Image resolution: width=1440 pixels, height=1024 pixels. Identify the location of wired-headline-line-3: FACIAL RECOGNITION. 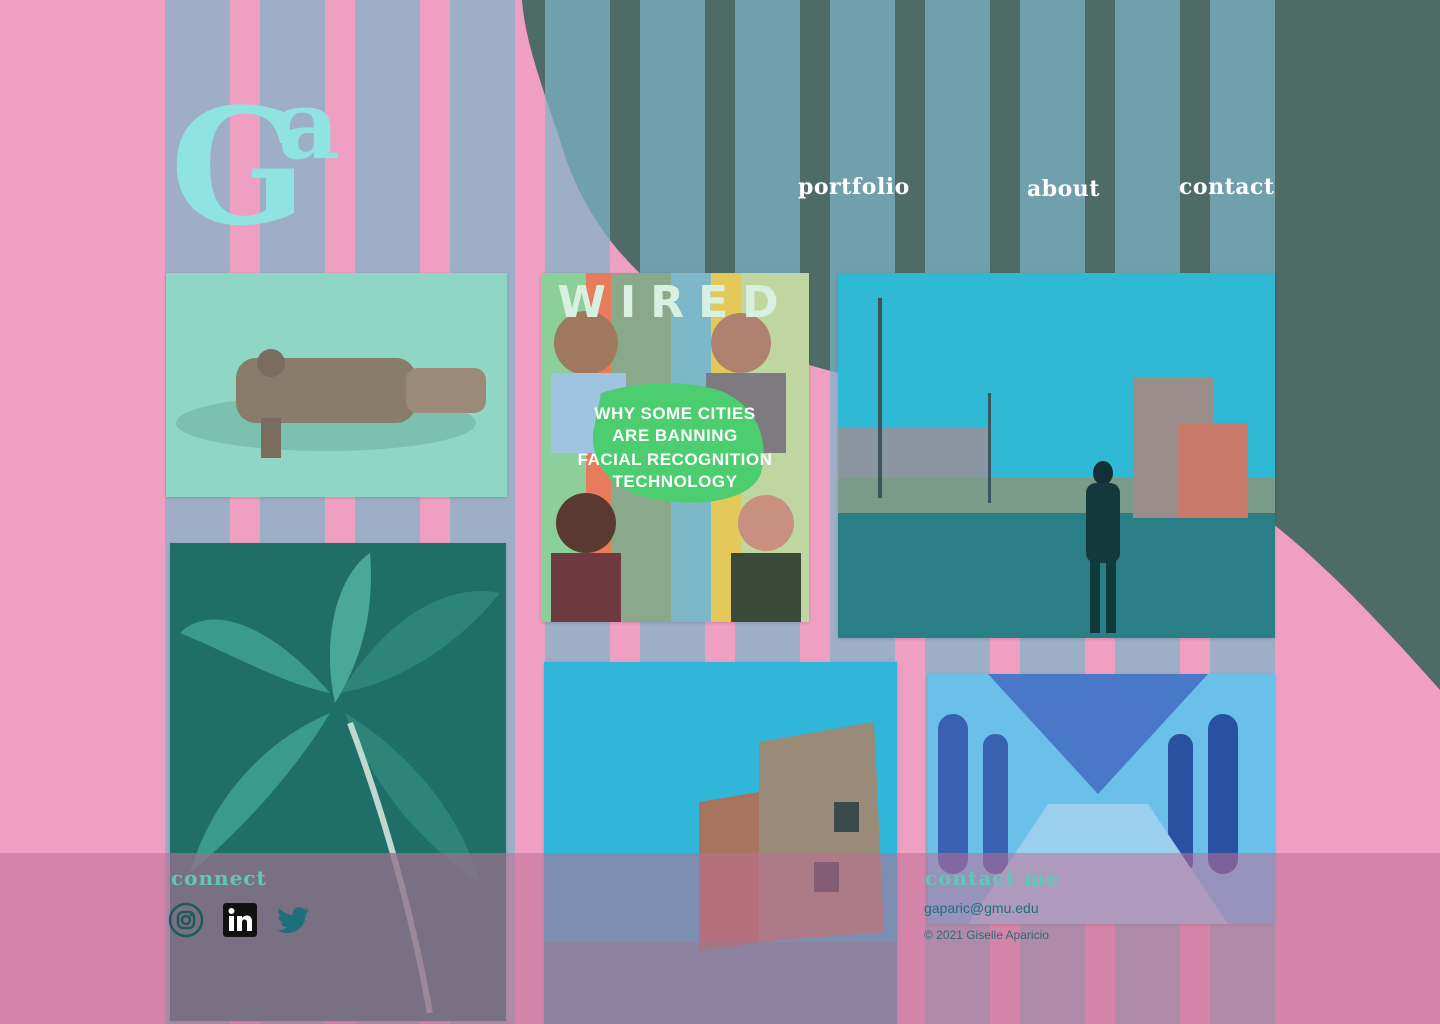
(675, 459).